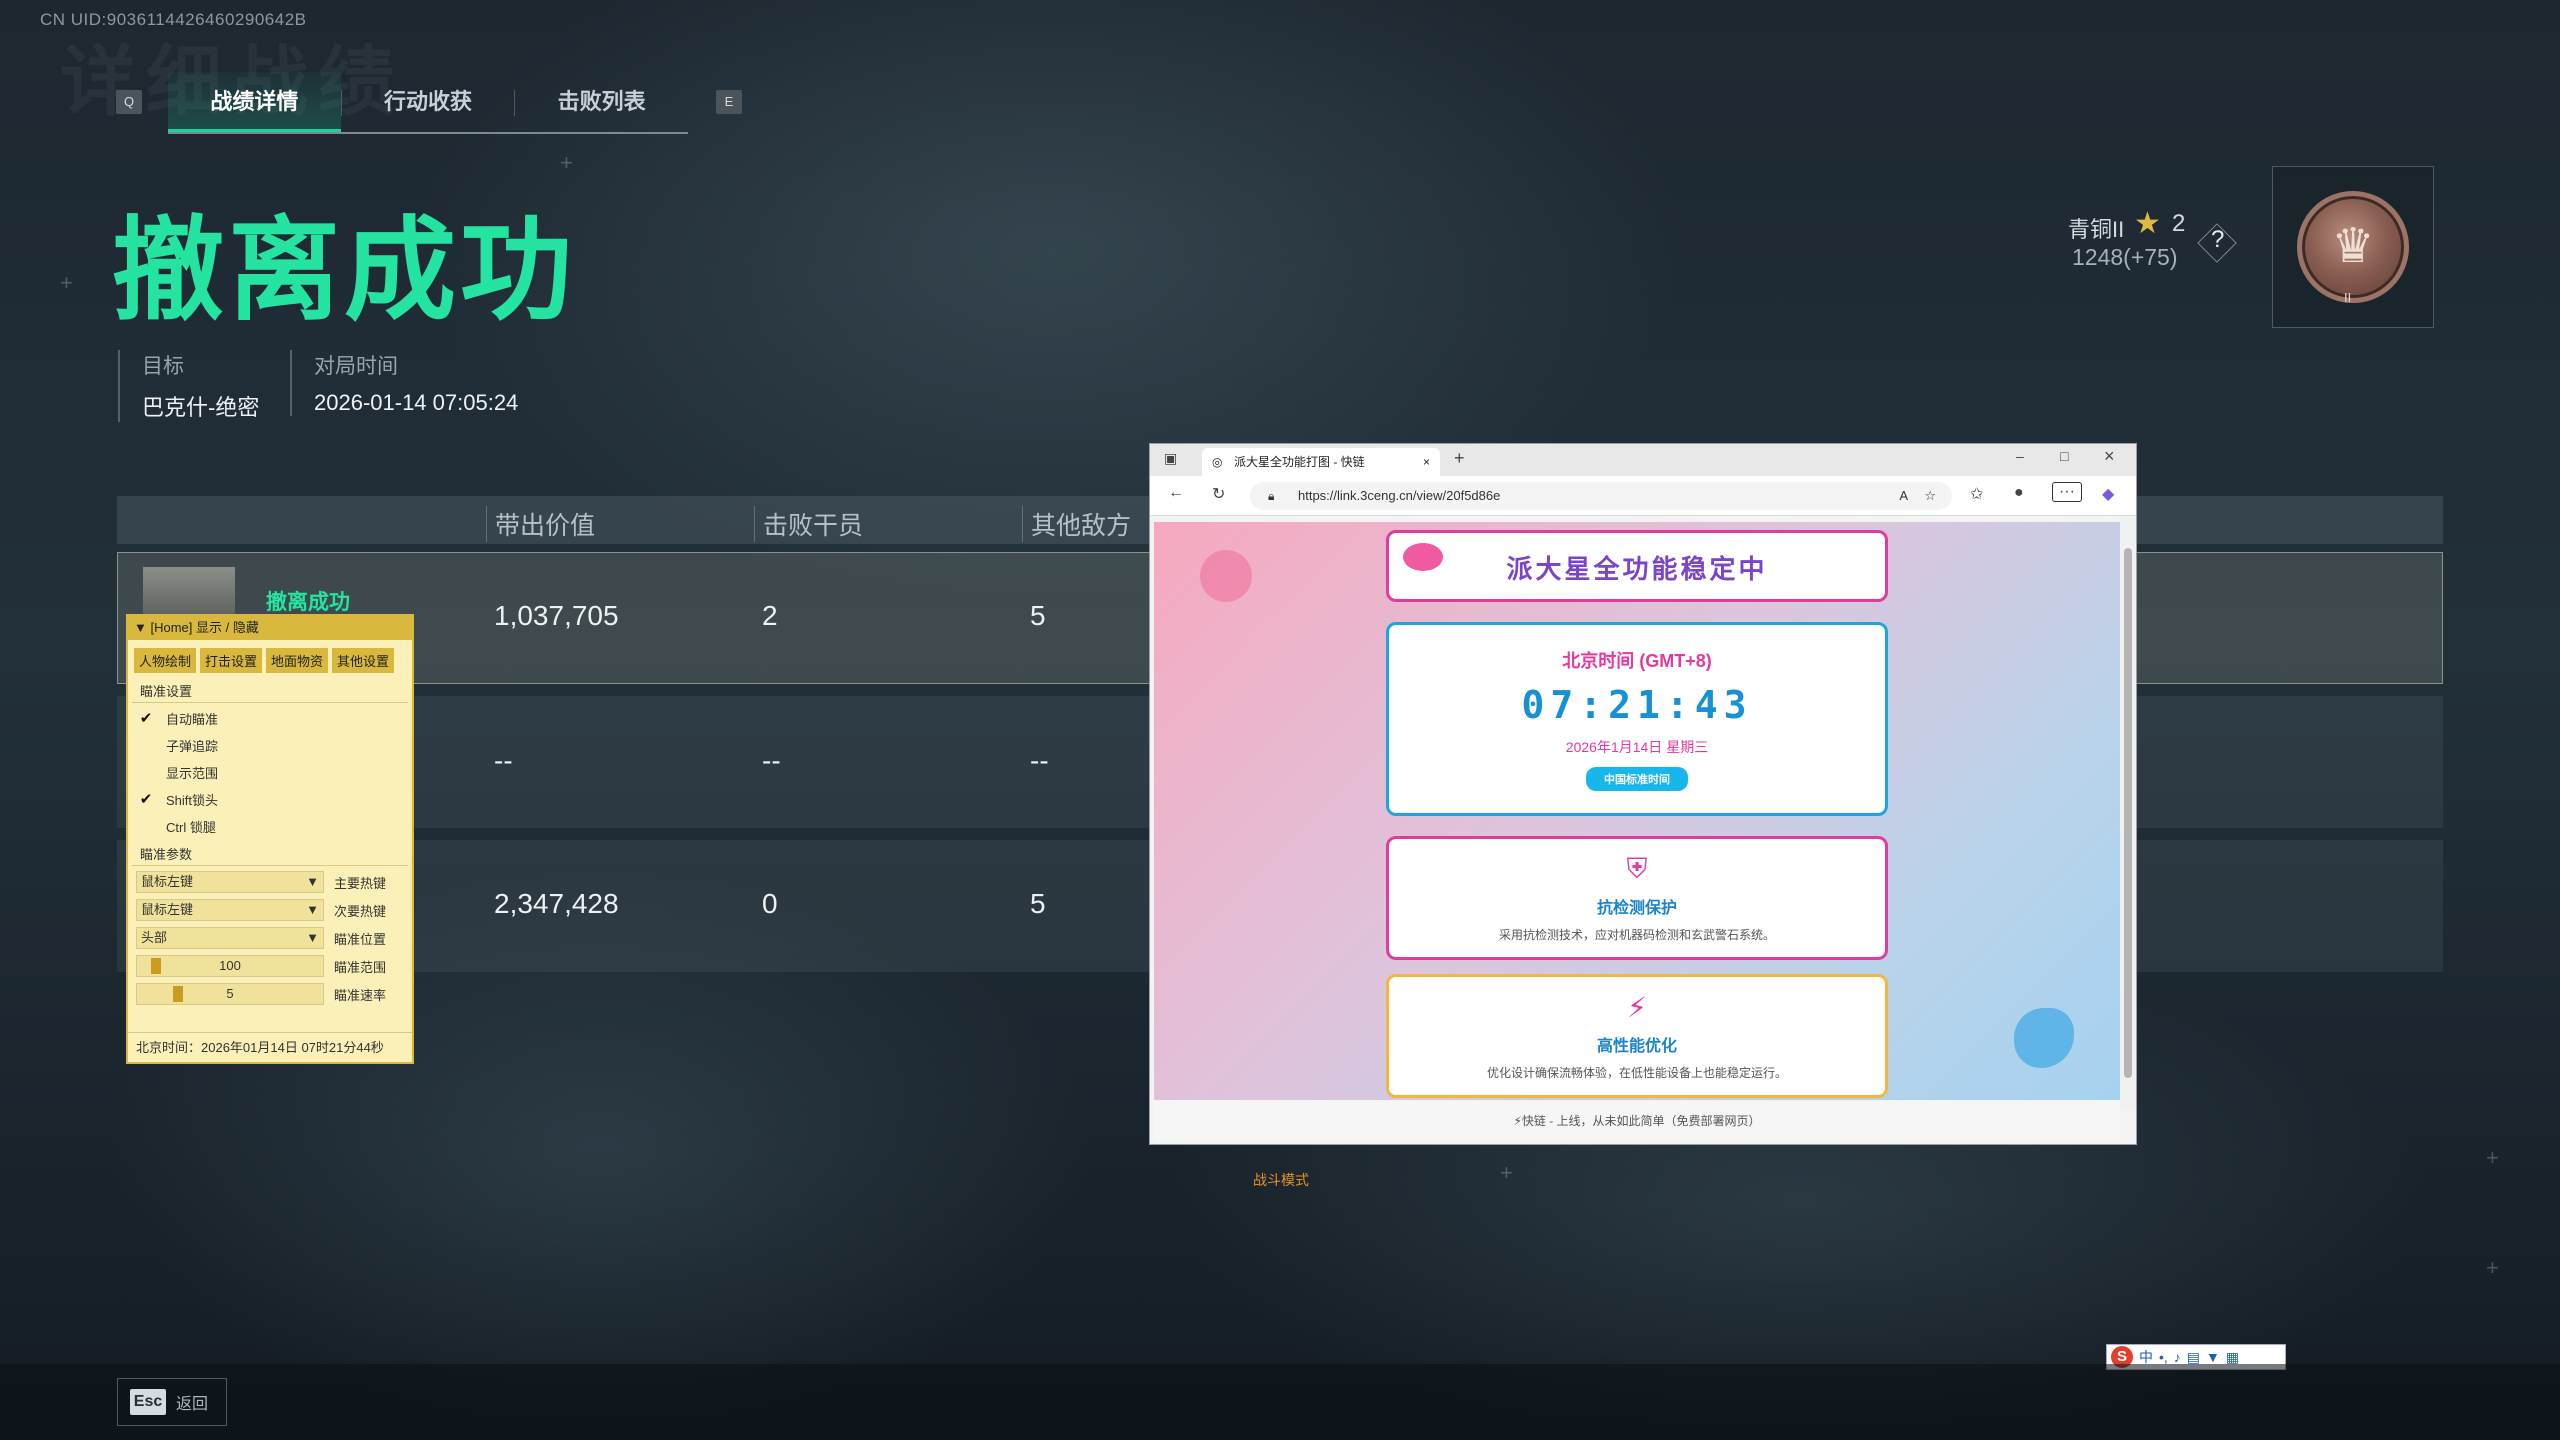 The height and width of the screenshot is (1440, 2560). I want to click on overlay-tabs: 人物绘制 打击设置 地面物资 其他设置, so click(270, 658).